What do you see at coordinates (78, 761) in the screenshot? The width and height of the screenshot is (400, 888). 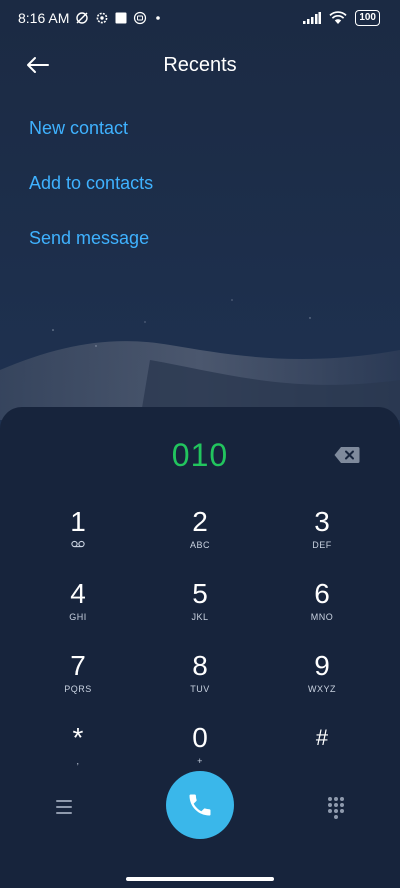 I see `key-letters: ,` at bounding box center [78, 761].